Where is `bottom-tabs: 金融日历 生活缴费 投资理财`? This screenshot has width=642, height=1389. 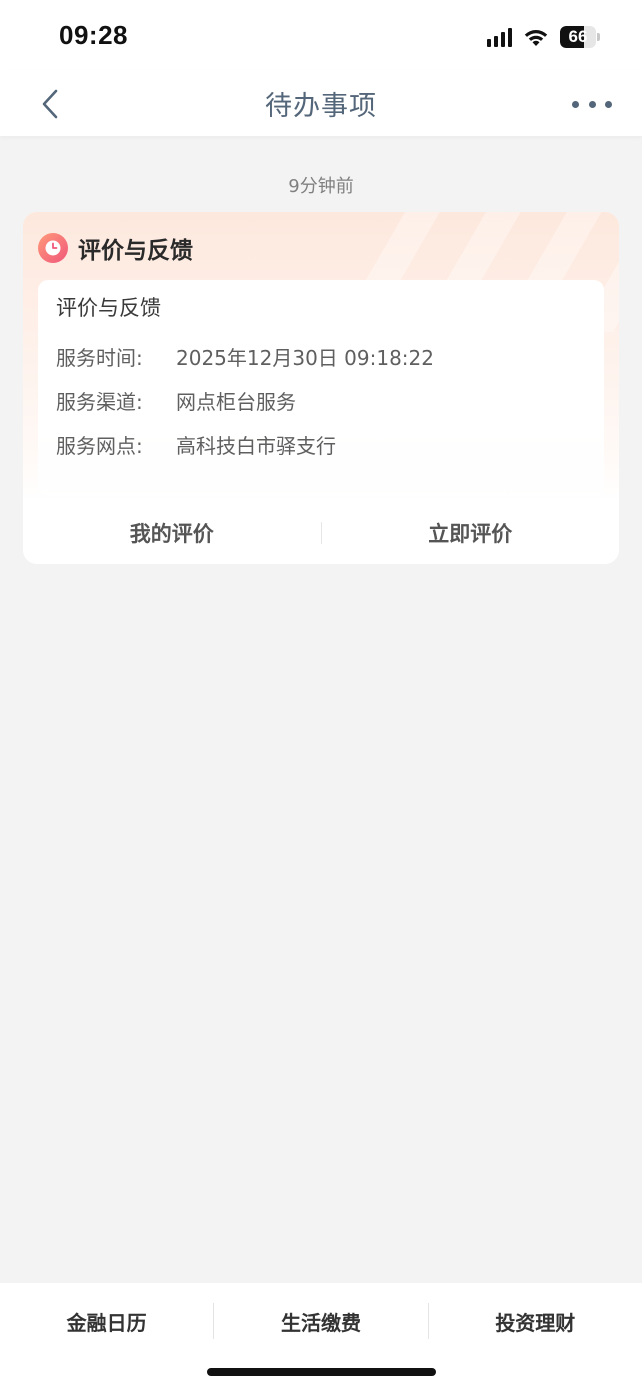
bottom-tabs: 金融日历 生活缴费 投资理财 is located at coordinates (321, 1321).